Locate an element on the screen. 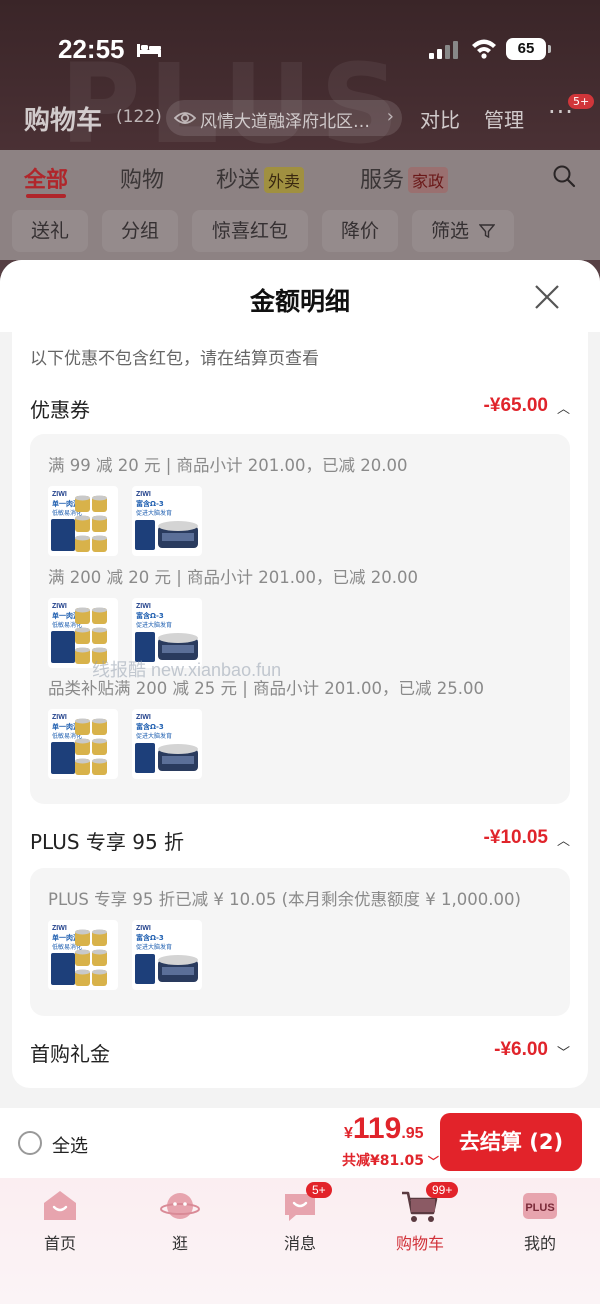 This screenshot has width=600, height=1304. checkout-bar: 全选 ¥119.95 共减¥81.05 ﹀ 去结算 (2) is located at coordinates (300, 1143).